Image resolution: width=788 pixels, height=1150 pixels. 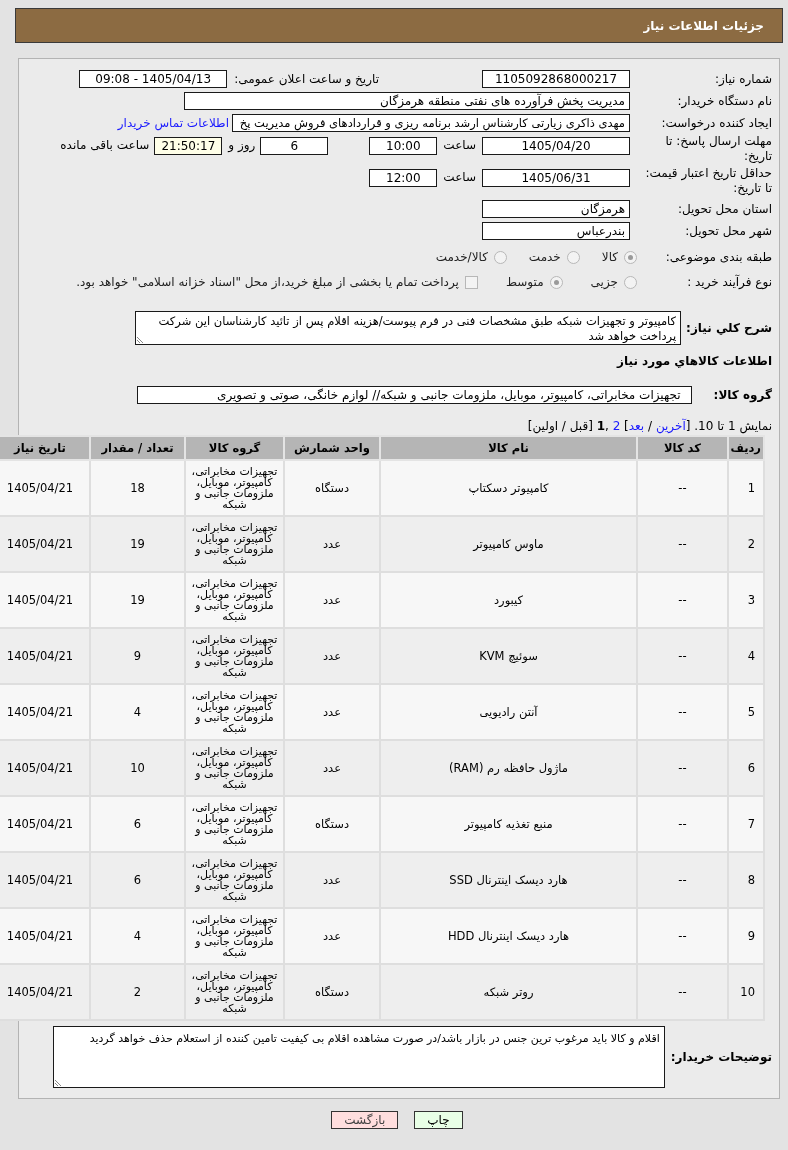 I want to click on pagination-link: بعد, so click(x=636, y=426).